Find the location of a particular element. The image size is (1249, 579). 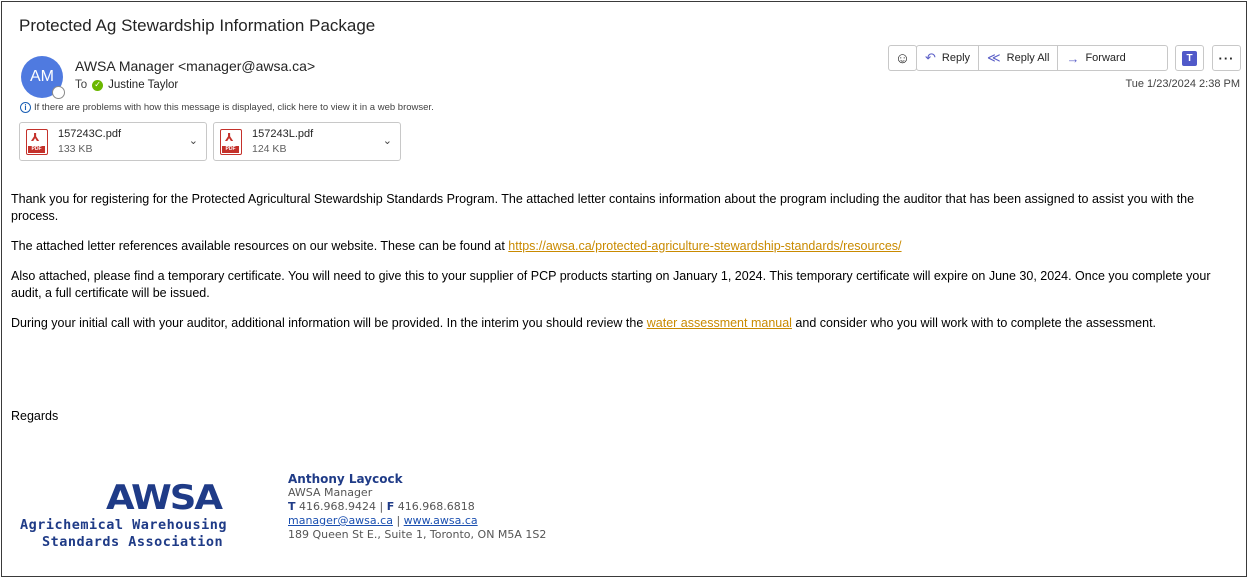

attachment-size: 124 KB is located at coordinates (269, 149).